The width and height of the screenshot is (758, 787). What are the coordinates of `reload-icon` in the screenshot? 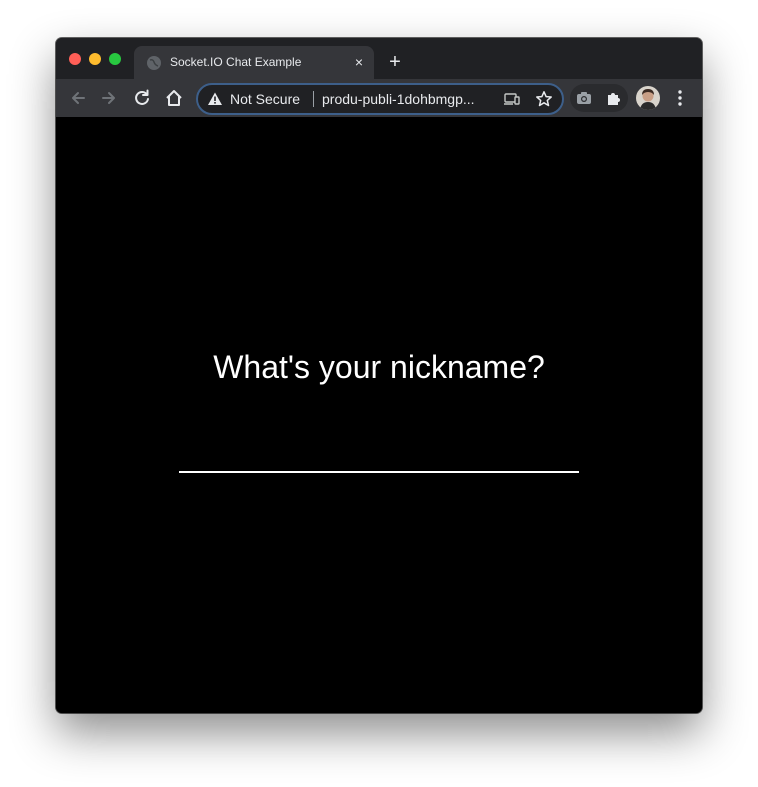 It's located at (142, 98).